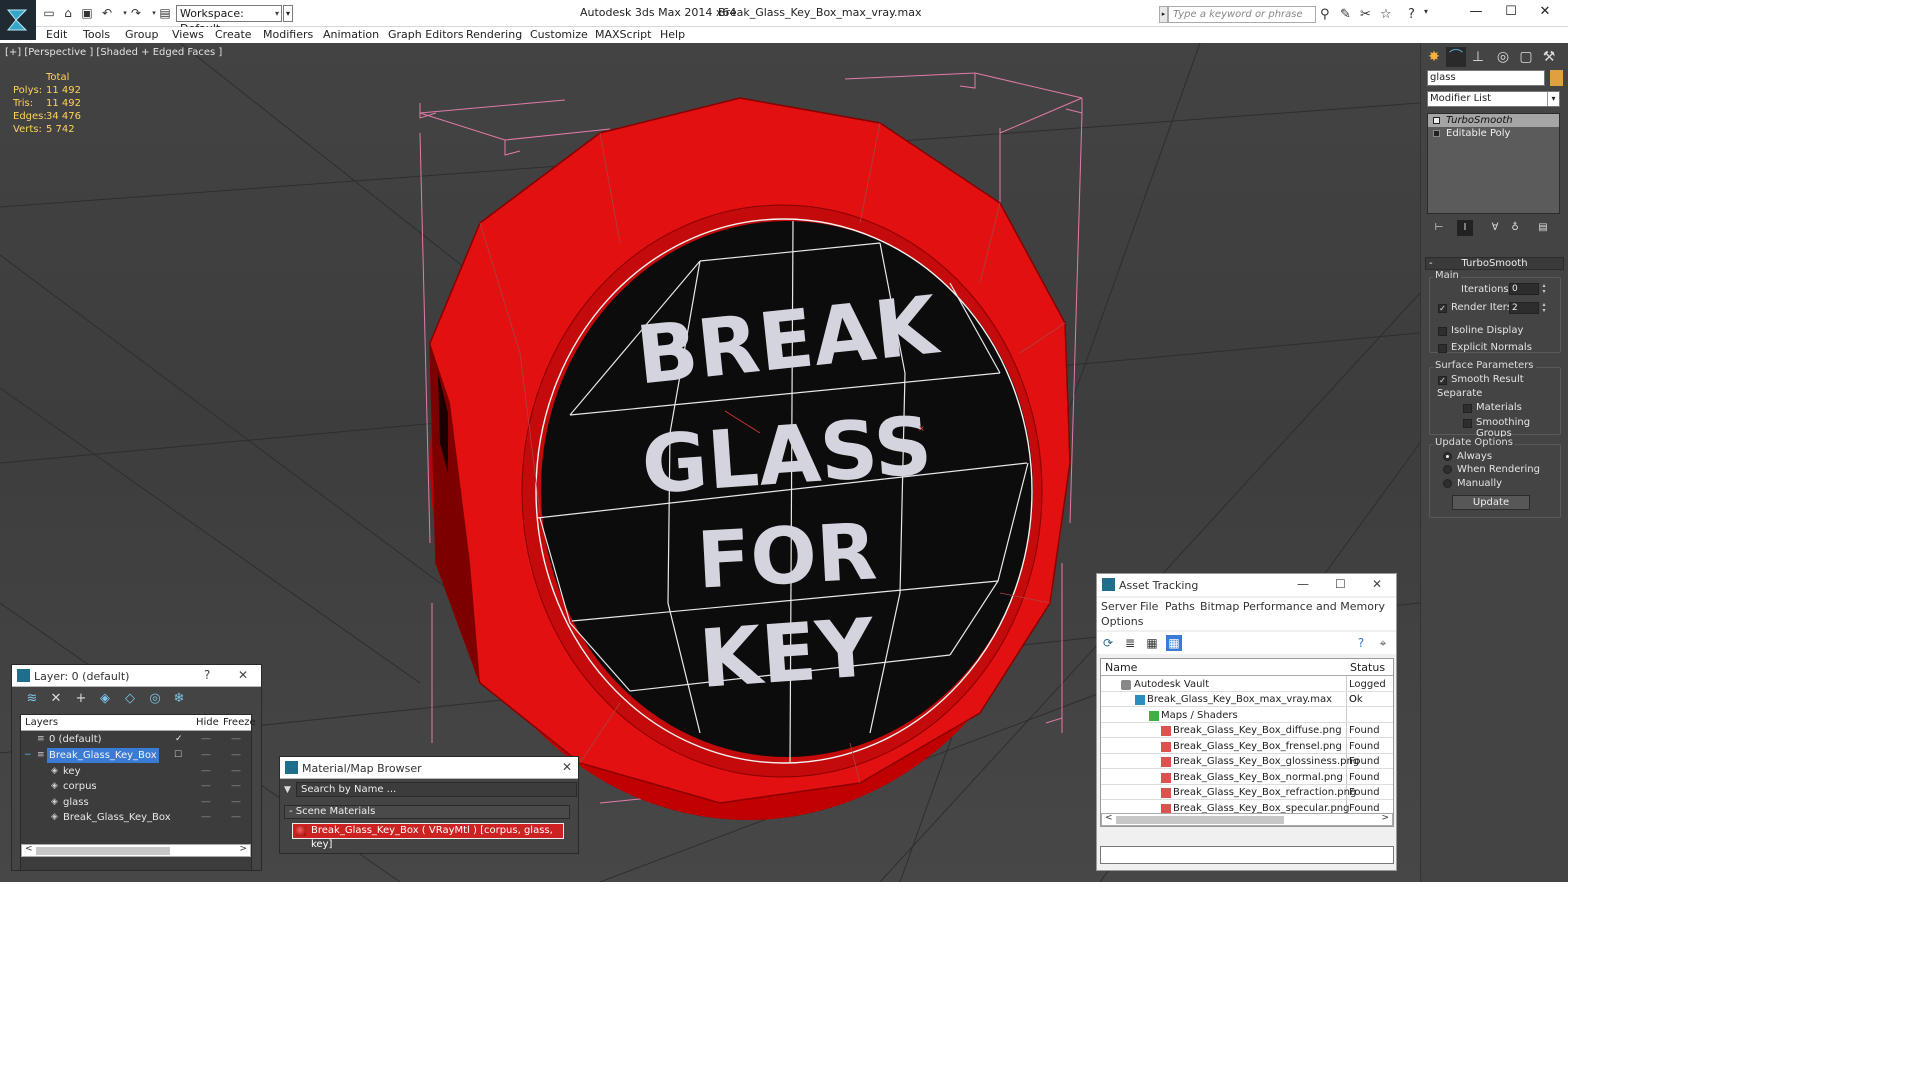 The width and height of the screenshot is (1920, 1080). Describe the element at coordinates (1436, 120) in the screenshot. I see `lightbulb-icon` at that location.